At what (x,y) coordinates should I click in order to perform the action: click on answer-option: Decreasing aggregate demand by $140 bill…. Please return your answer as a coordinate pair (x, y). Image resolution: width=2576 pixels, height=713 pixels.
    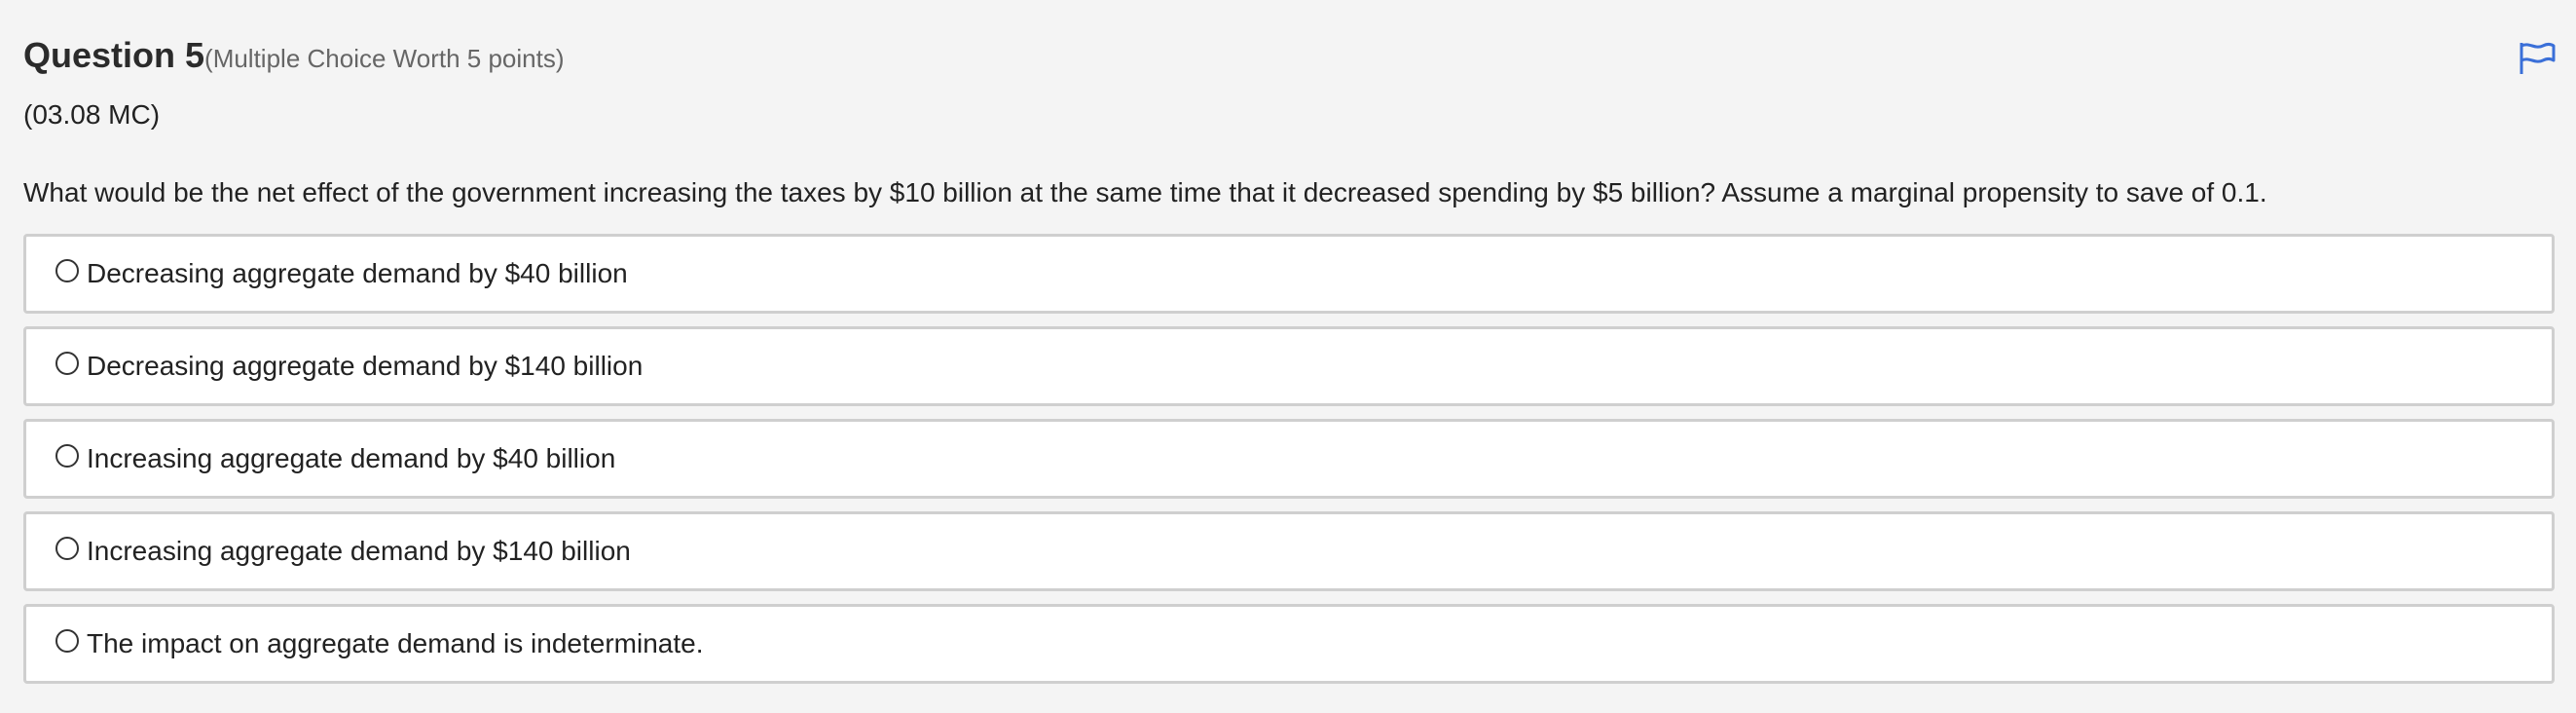
    Looking at the image, I should click on (1289, 366).